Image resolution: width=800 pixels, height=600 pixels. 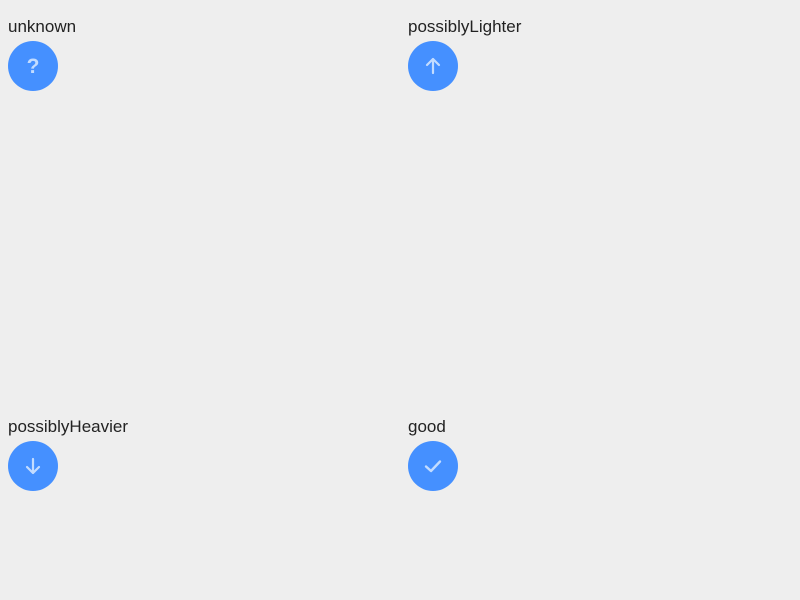 I want to click on check-icon, so click(x=433, y=466).